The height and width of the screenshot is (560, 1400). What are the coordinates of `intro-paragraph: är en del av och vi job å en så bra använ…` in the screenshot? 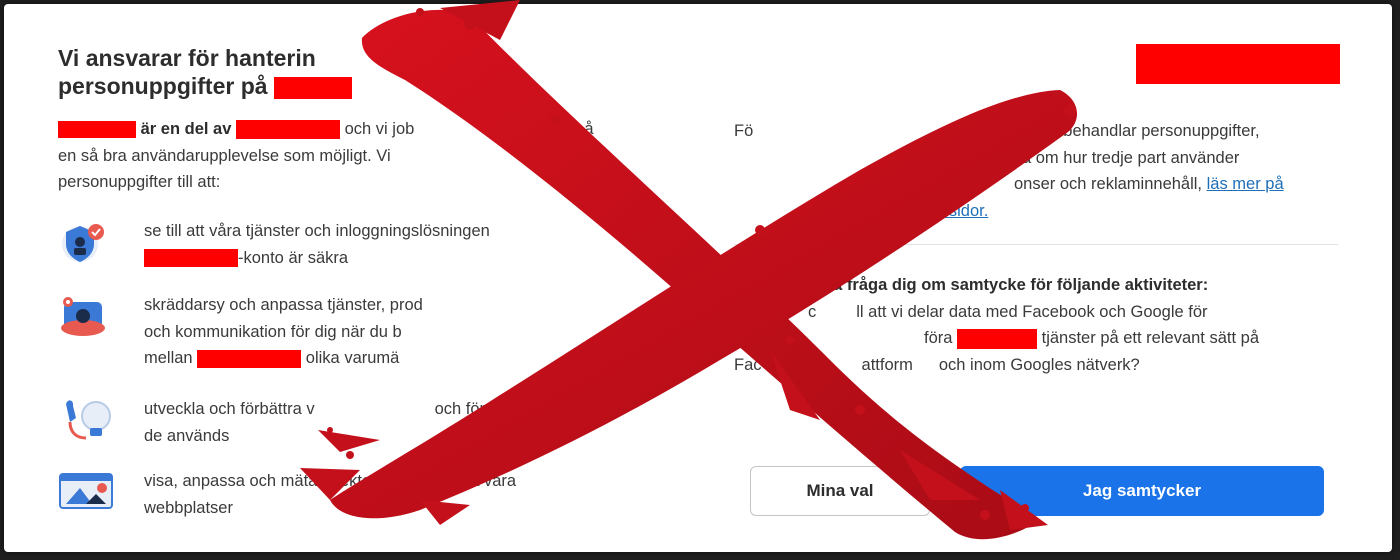 It's located at (363, 156).